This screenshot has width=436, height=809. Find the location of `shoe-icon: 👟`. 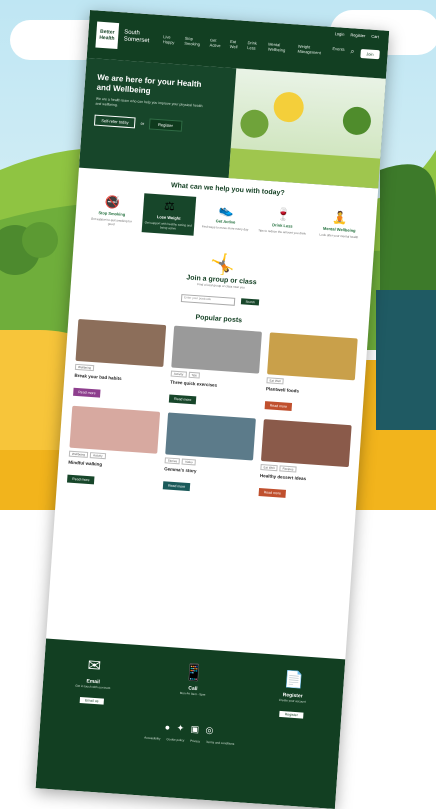

shoe-icon: 👟 is located at coordinates (226, 210).